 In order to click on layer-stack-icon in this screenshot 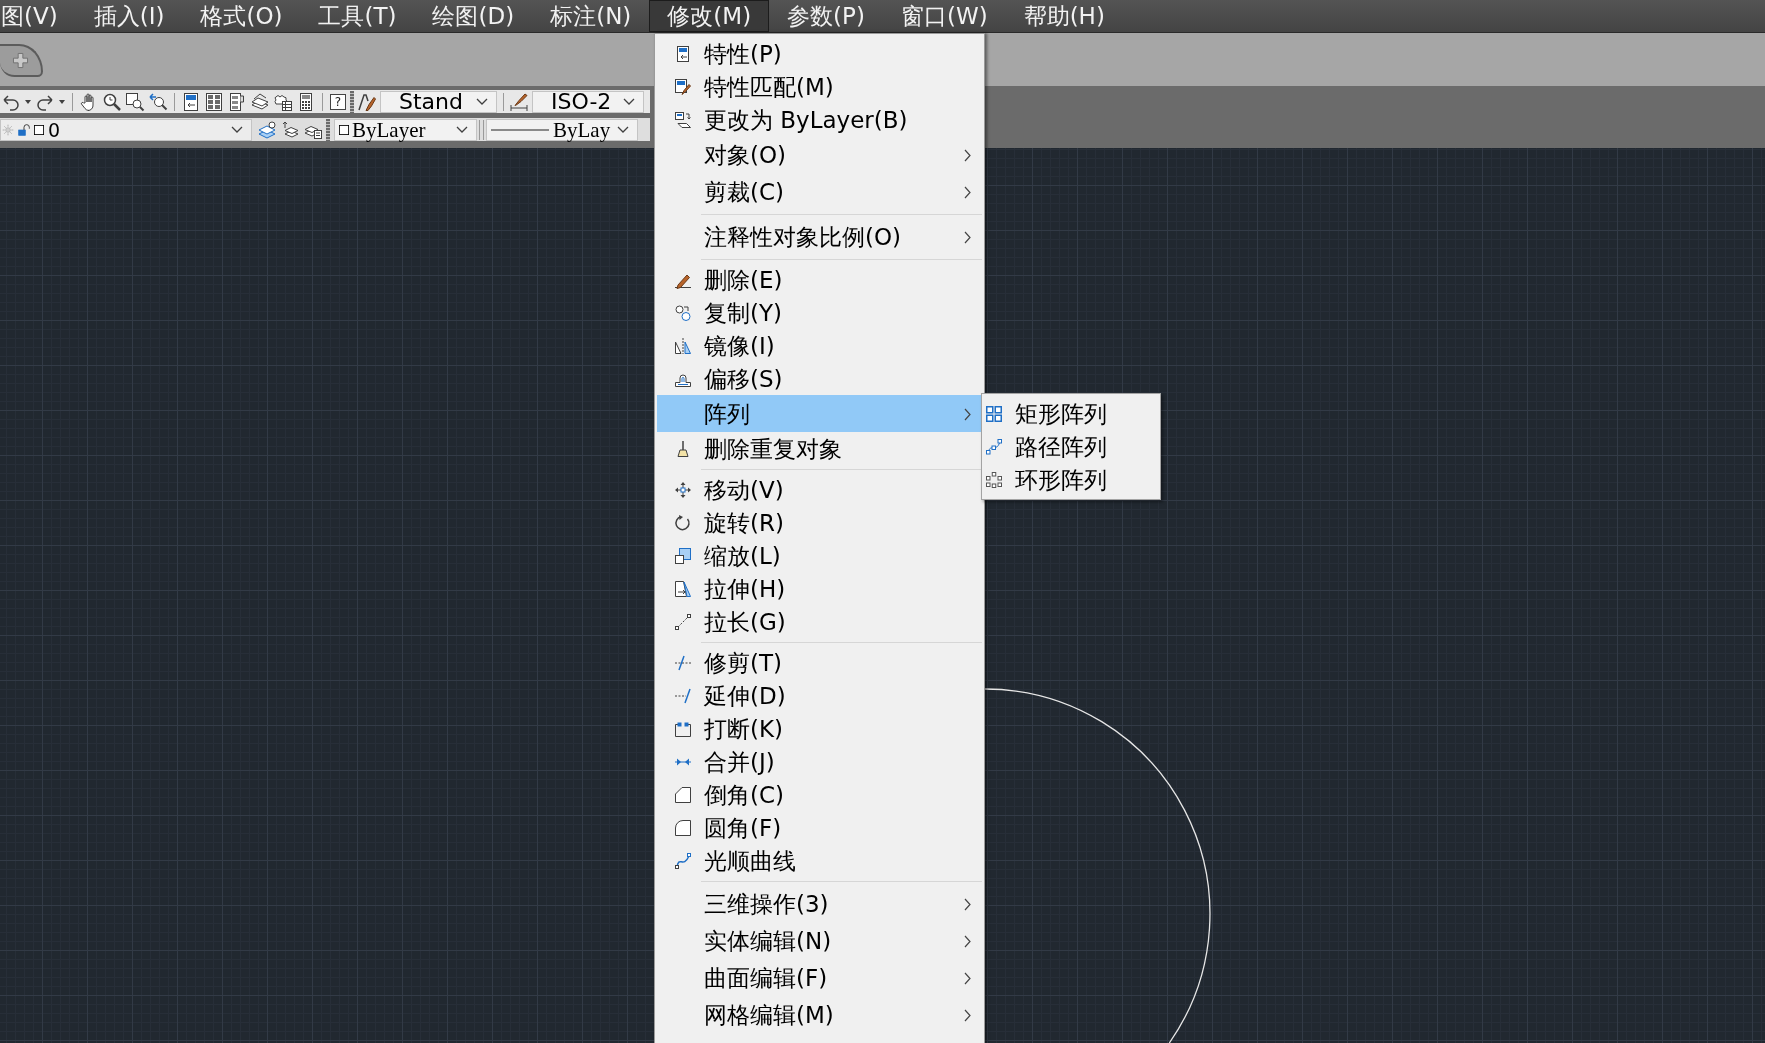, I will do `click(267, 129)`.